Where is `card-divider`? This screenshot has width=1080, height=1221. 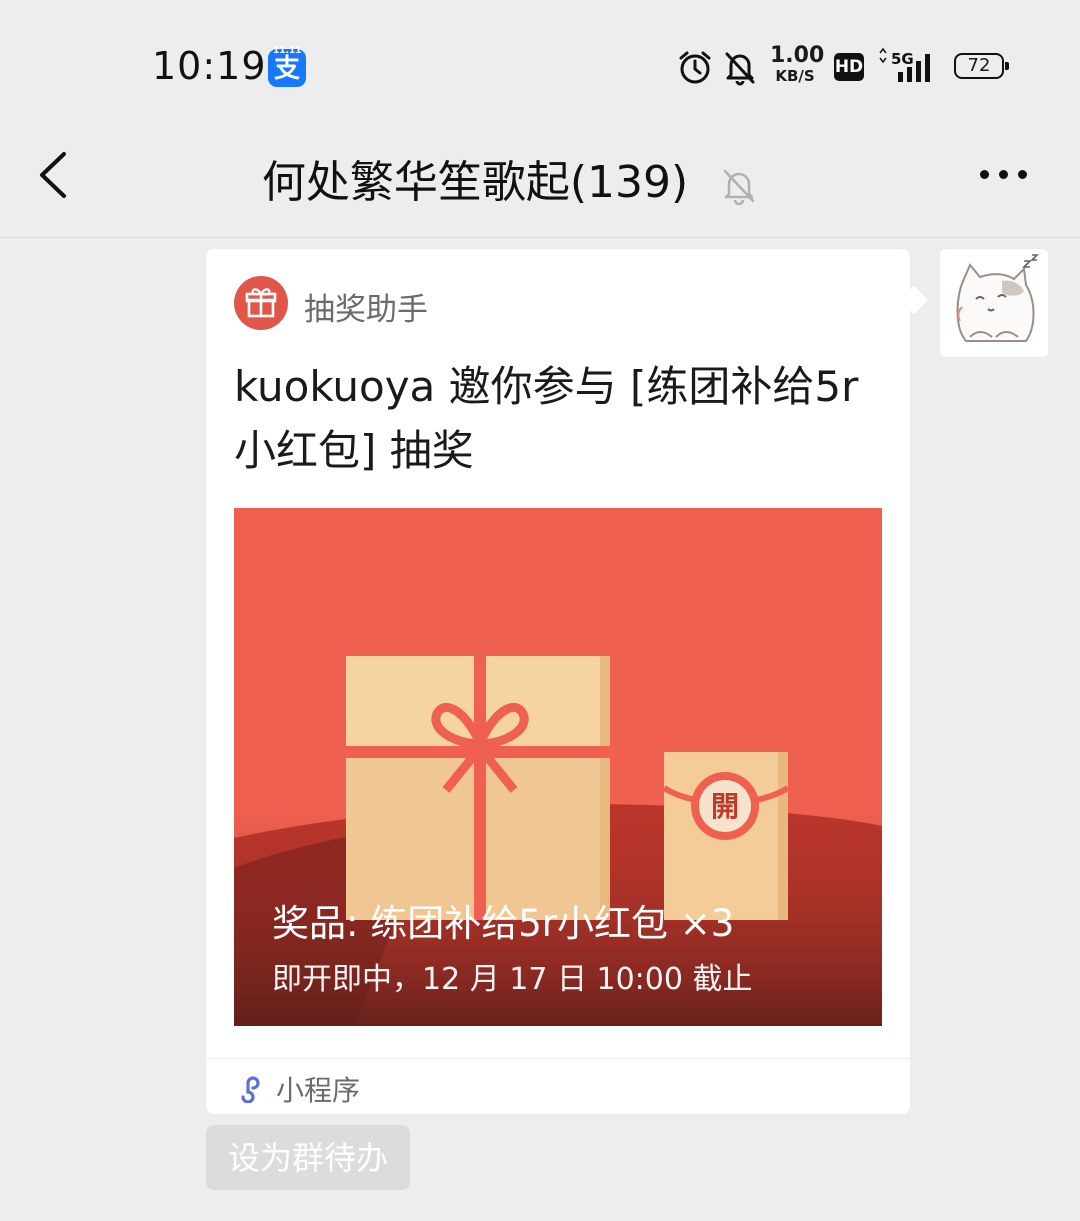
card-divider is located at coordinates (558, 1058).